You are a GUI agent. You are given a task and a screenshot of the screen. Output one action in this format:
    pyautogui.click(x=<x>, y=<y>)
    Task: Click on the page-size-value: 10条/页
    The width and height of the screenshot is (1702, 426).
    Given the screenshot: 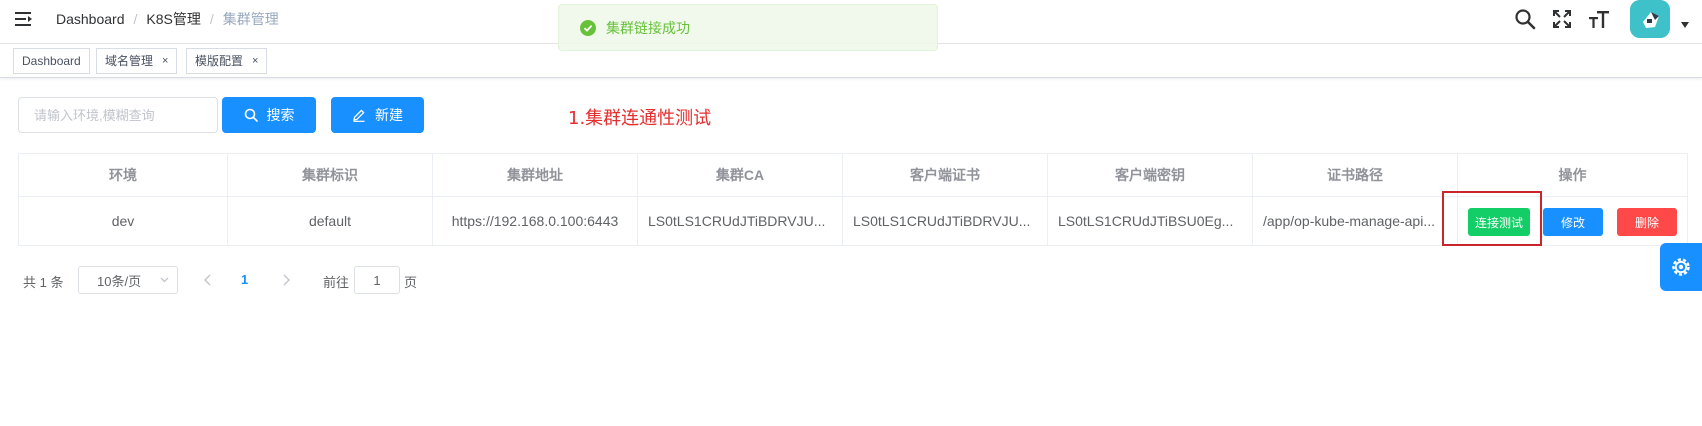 What is the action you would take?
    pyautogui.click(x=119, y=281)
    